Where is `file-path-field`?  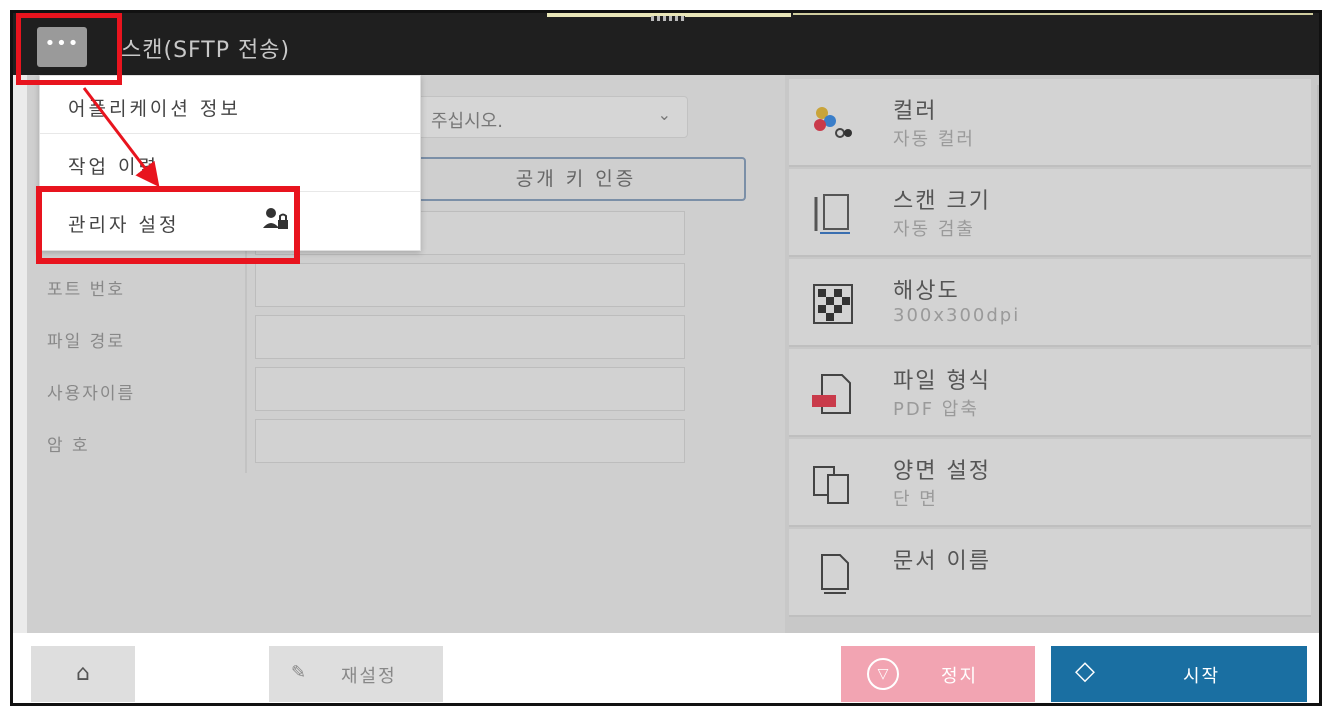
file-path-field is located at coordinates (470, 337).